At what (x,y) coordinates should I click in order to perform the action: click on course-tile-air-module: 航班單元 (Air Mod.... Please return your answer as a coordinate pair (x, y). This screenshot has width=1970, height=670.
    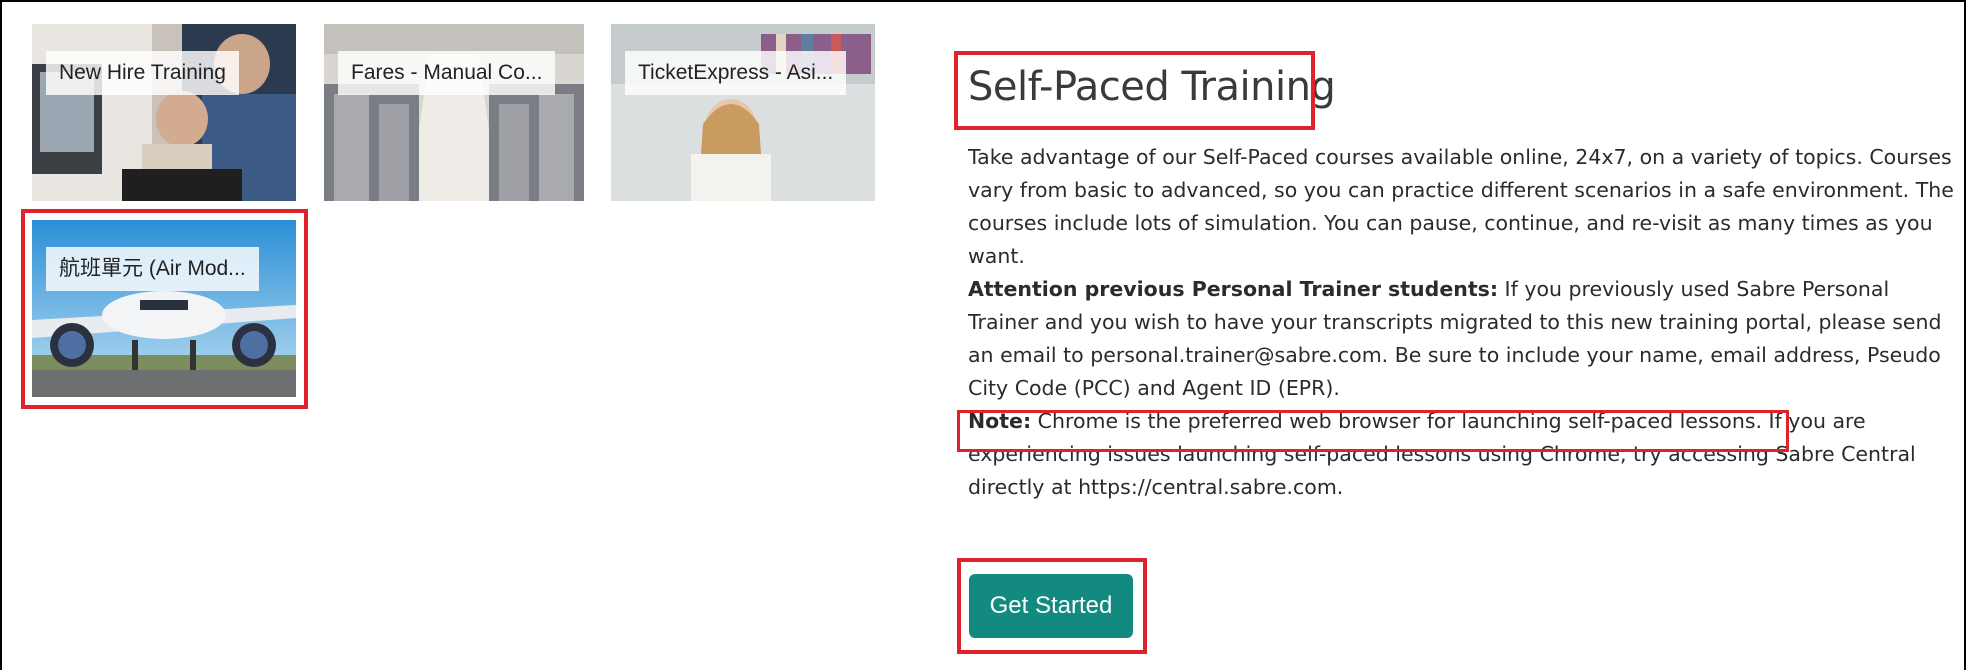
    Looking at the image, I should click on (164, 308).